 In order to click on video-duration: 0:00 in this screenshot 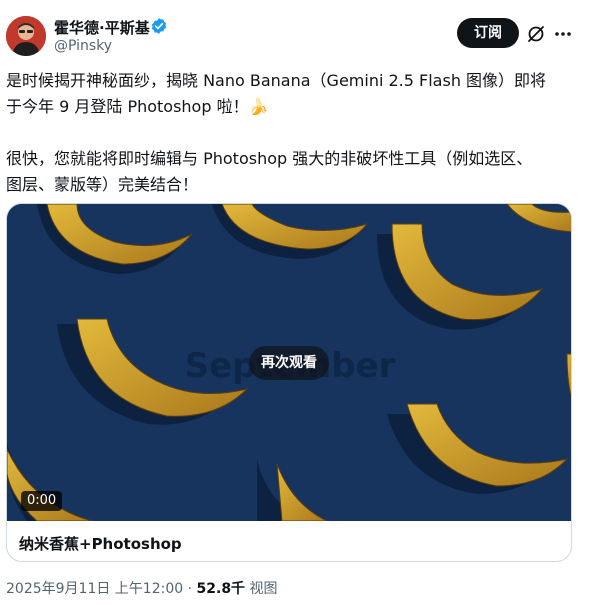, I will do `click(42, 501)`.